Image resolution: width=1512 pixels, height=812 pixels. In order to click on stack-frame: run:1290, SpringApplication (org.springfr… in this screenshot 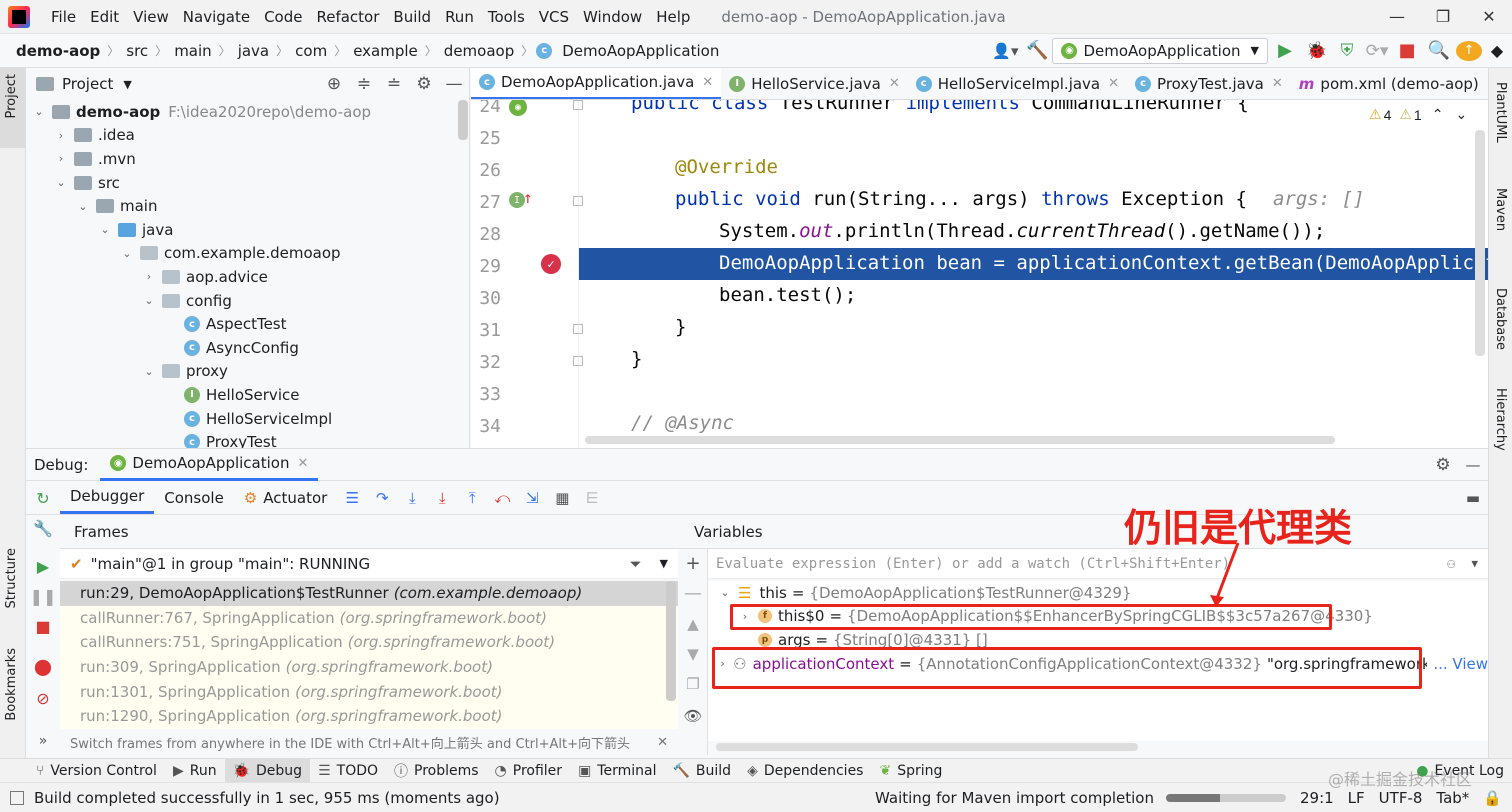, I will do `click(369, 716)`.